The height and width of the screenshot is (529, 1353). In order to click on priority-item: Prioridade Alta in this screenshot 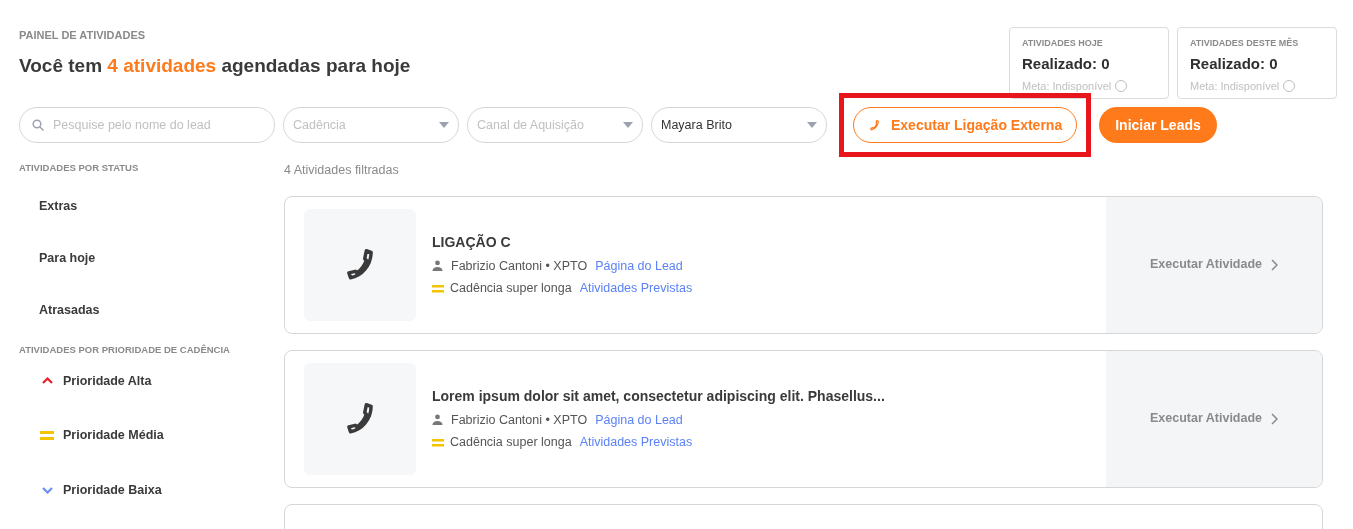, I will do `click(107, 381)`.